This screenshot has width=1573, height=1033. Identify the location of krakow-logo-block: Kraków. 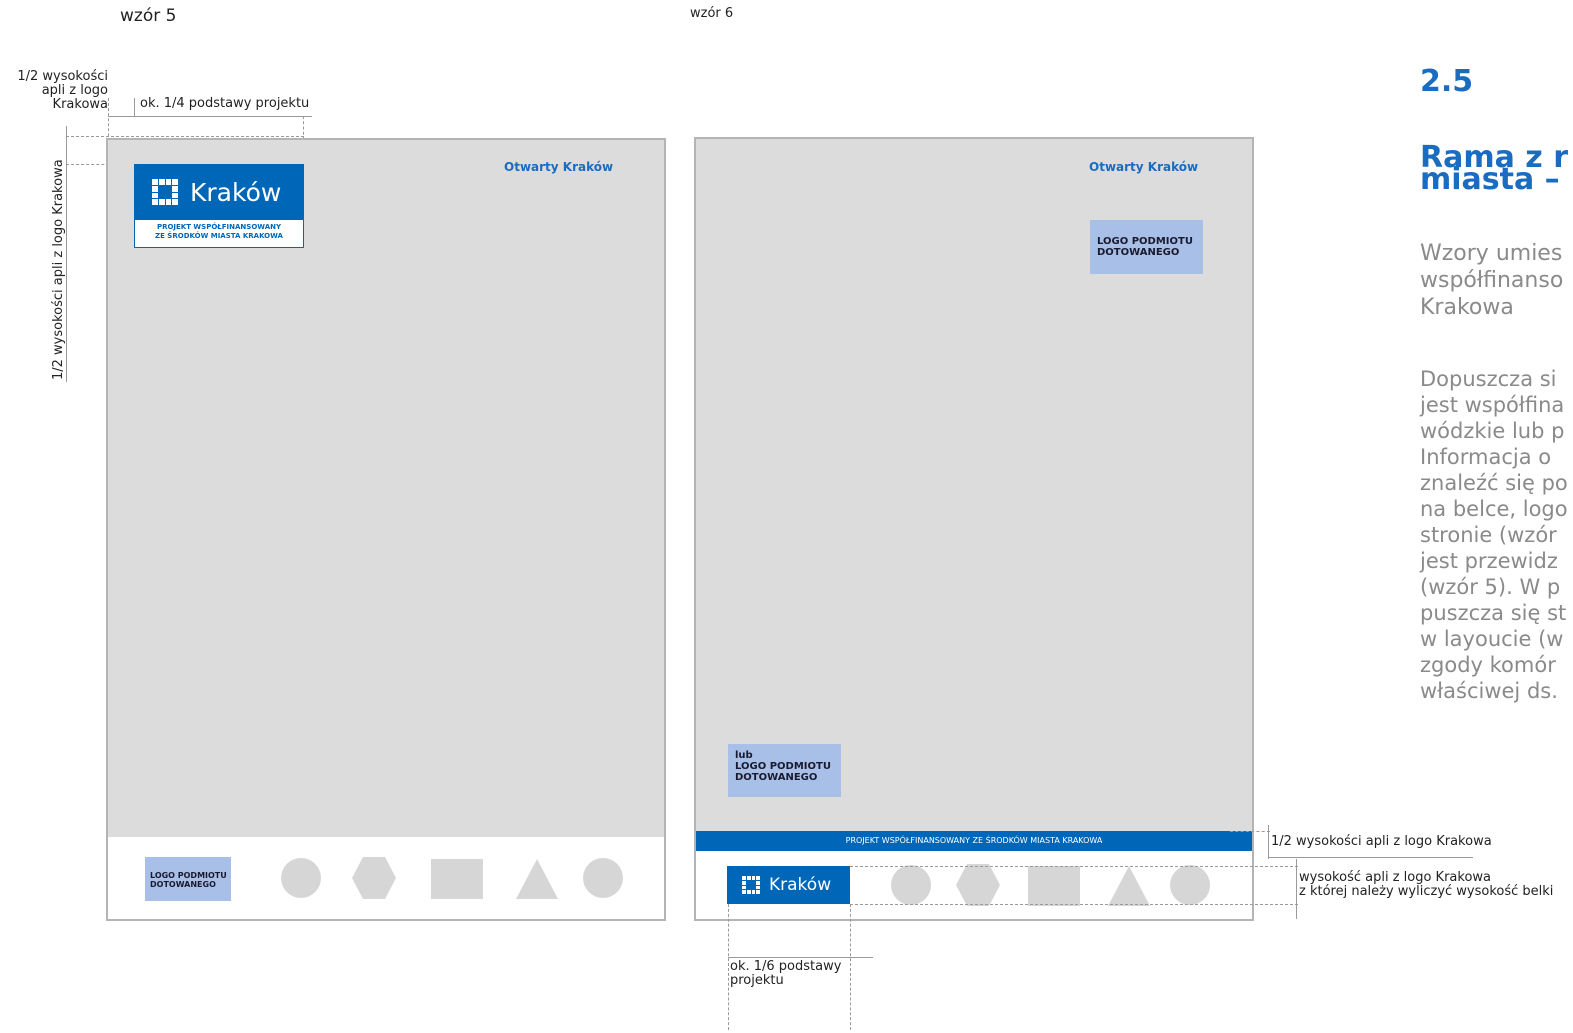
(219, 192).